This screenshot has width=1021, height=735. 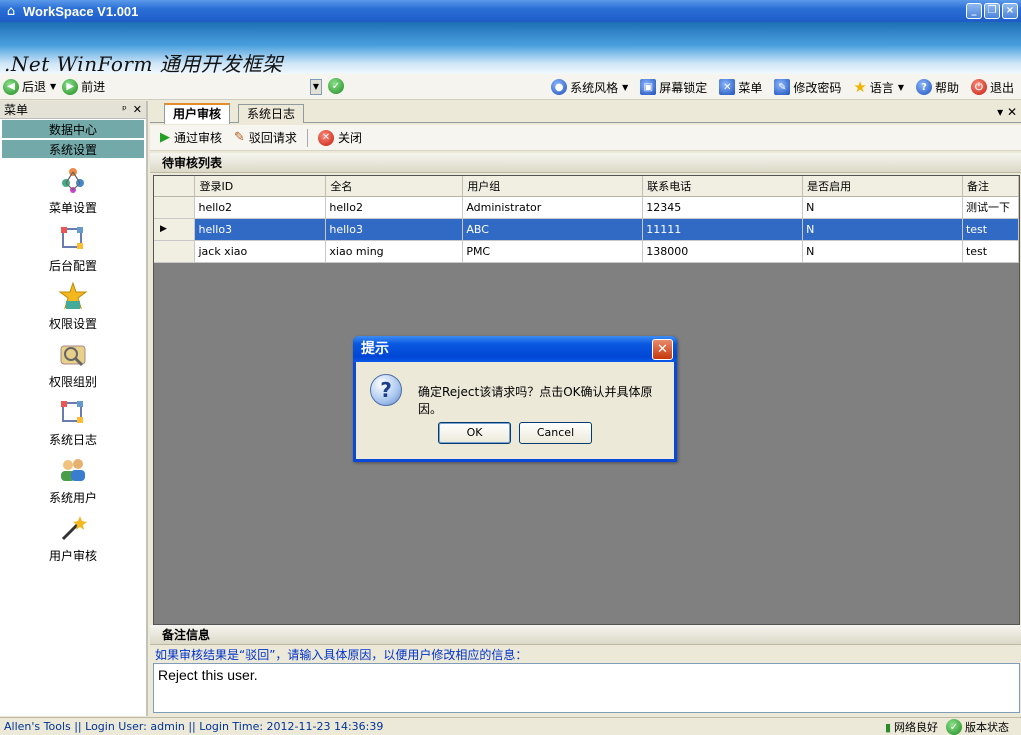 What do you see at coordinates (740, 87) in the screenshot?
I see `menu-button: ✕ 菜单` at bounding box center [740, 87].